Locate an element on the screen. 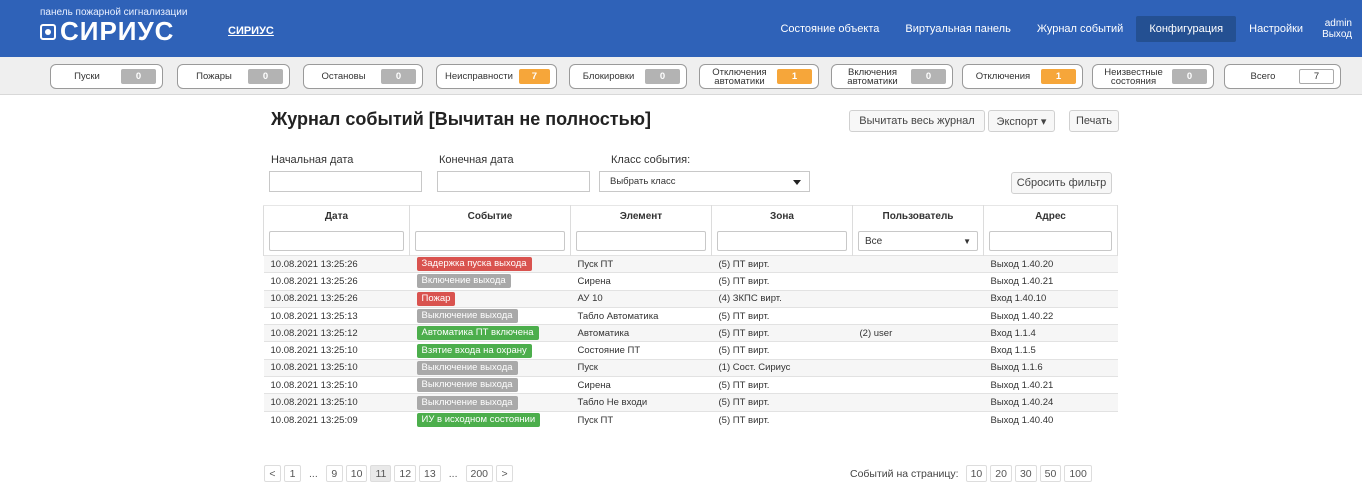 The width and height of the screenshot is (1362, 483). page-button: 1 is located at coordinates (292, 473).